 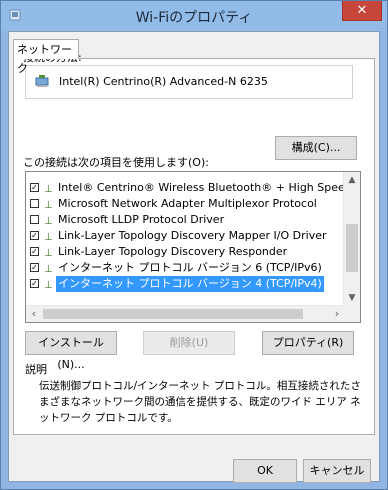 I want to click on close-button: ✕, so click(x=362, y=11).